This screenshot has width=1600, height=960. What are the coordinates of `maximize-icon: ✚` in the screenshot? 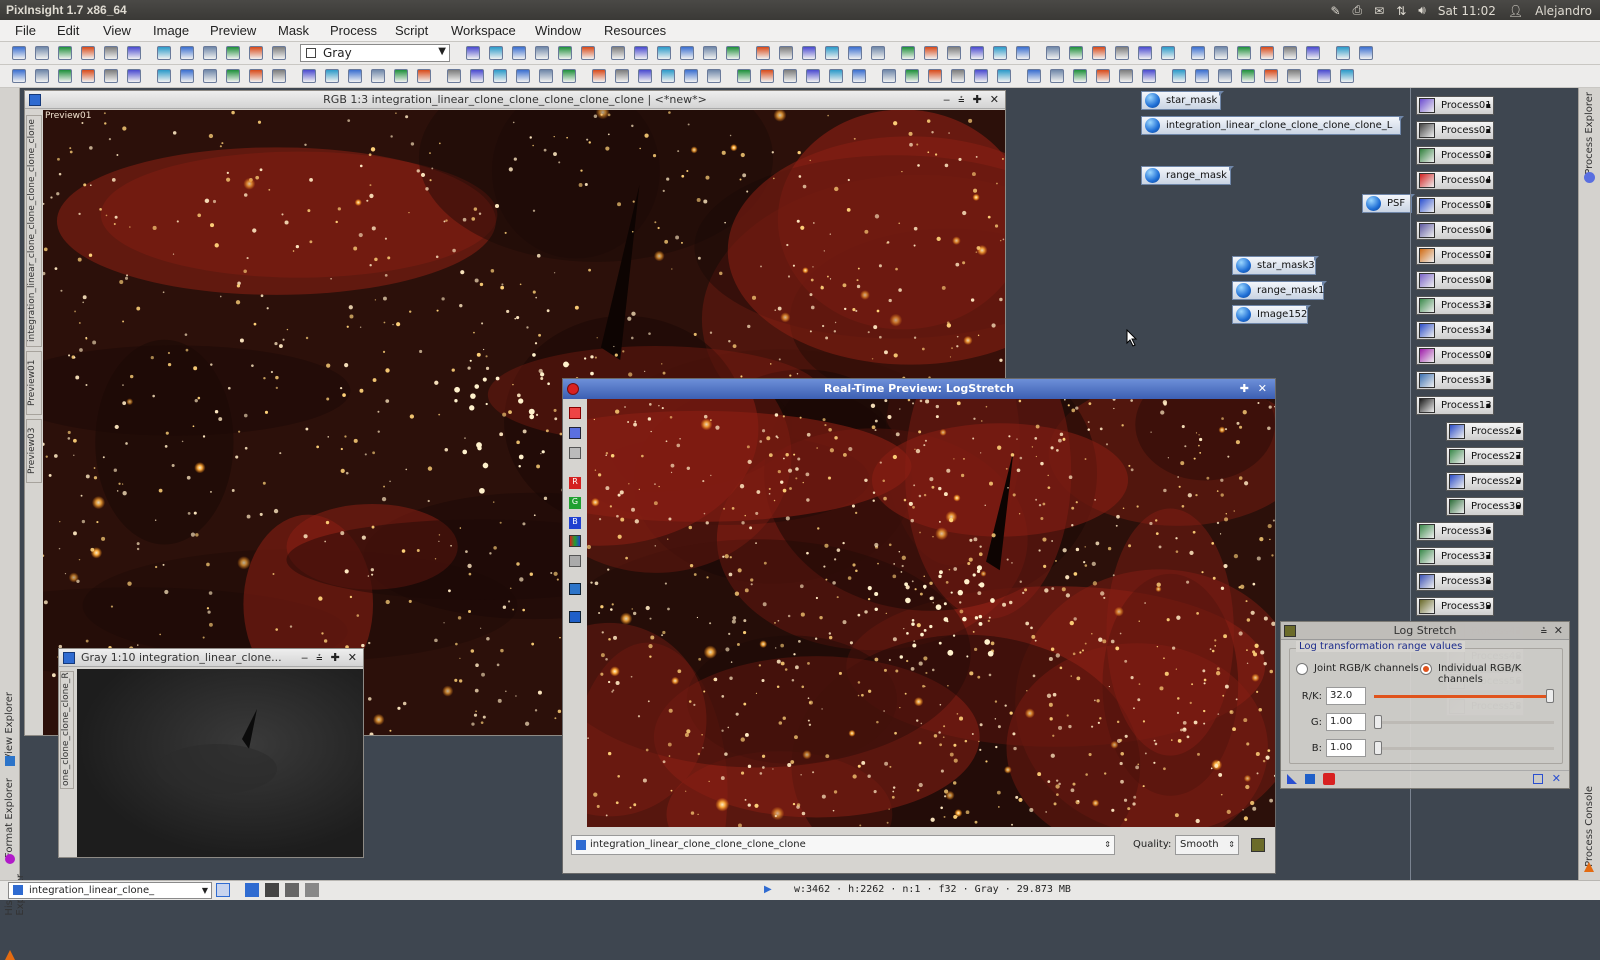 It's located at (977, 100).